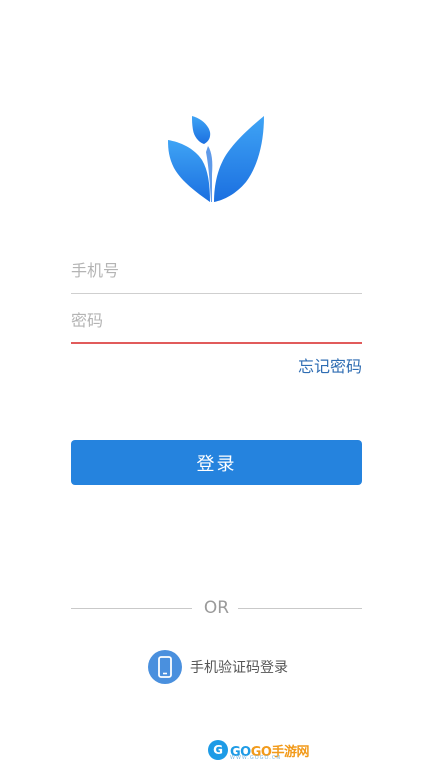  What do you see at coordinates (256, 758) in the screenshot?
I see `watermark-url: WWW.GOGO.CN` at bounding box center [256, 758].